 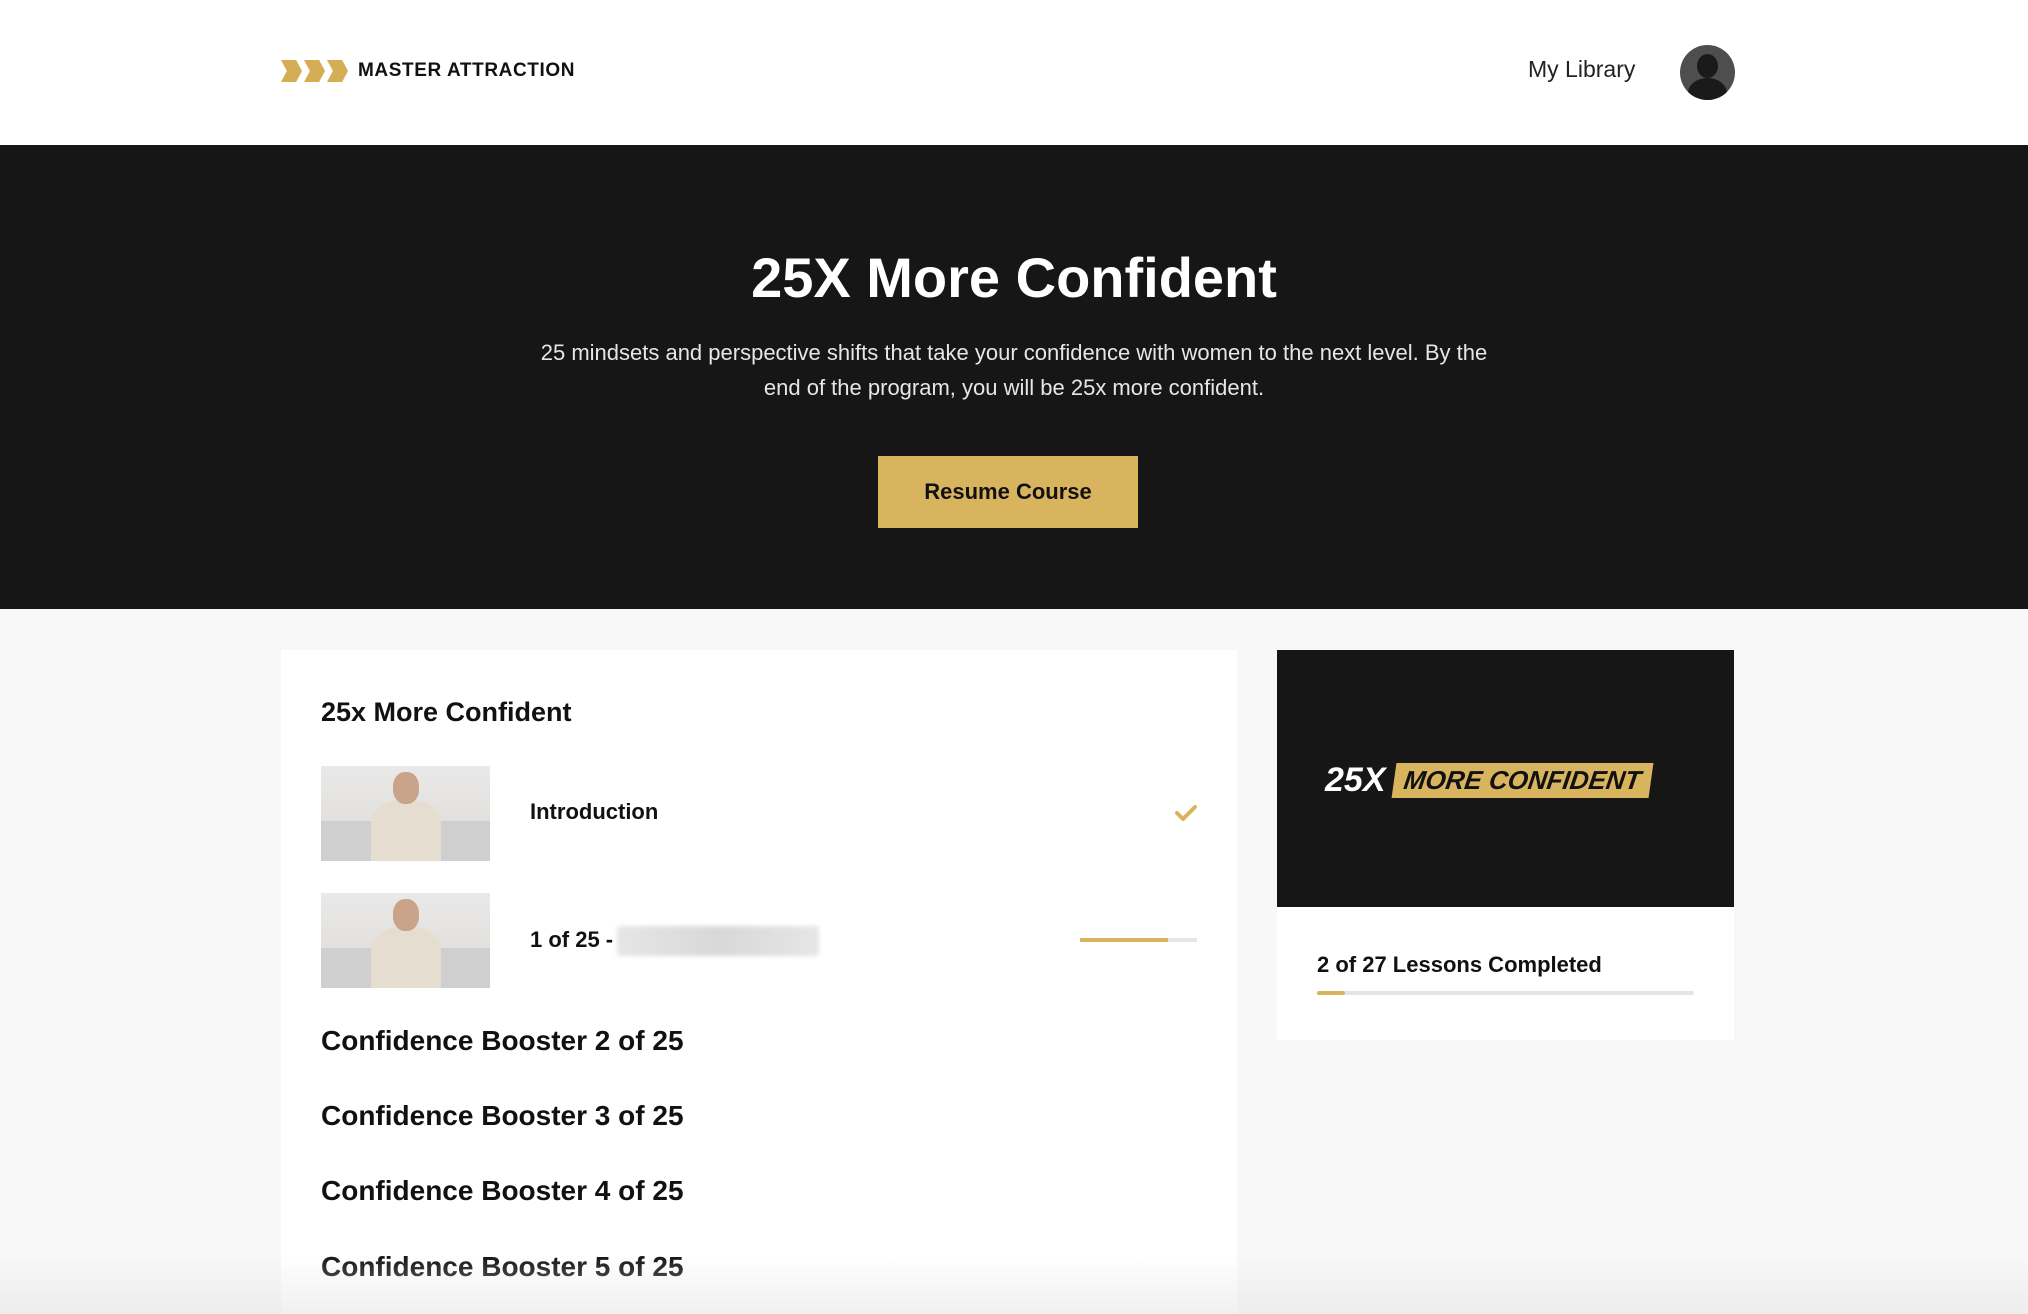 What do you see at coordinates (1014, 277) in the screenshot?
I see `course-title: 25X More Confident` at bounding box center [1014, 277].